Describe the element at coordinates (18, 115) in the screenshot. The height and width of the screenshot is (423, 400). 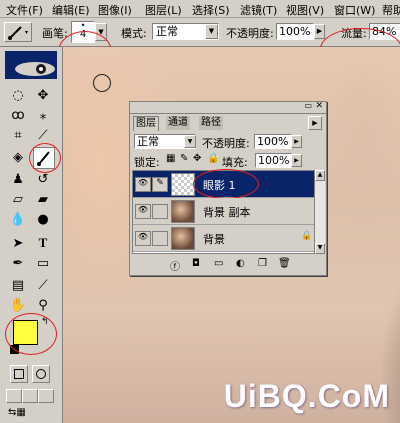
I see `lasso-tool: ꝏ` at that location.